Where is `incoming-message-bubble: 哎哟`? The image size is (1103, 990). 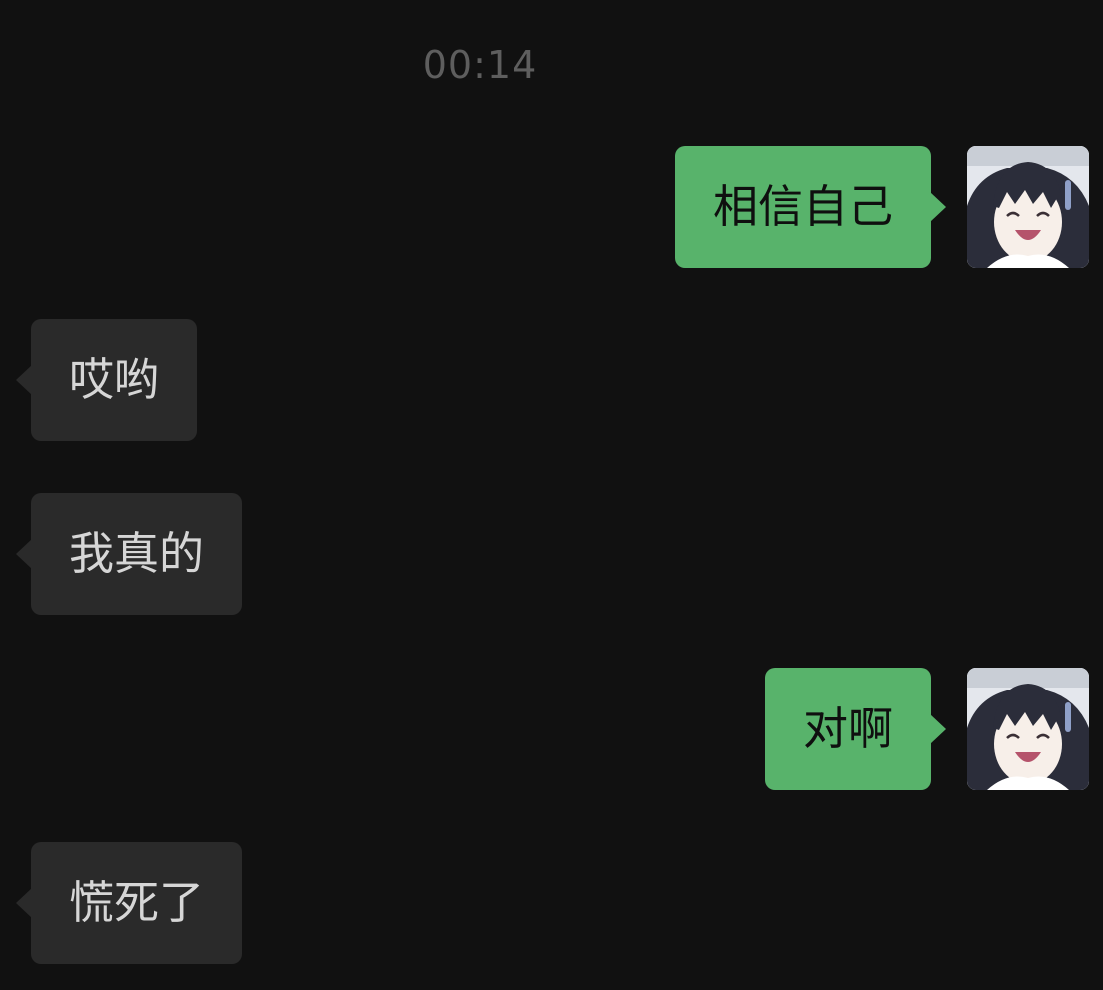 incoming-message-bubble: 哎哟 is located at coordinates (106, 380).